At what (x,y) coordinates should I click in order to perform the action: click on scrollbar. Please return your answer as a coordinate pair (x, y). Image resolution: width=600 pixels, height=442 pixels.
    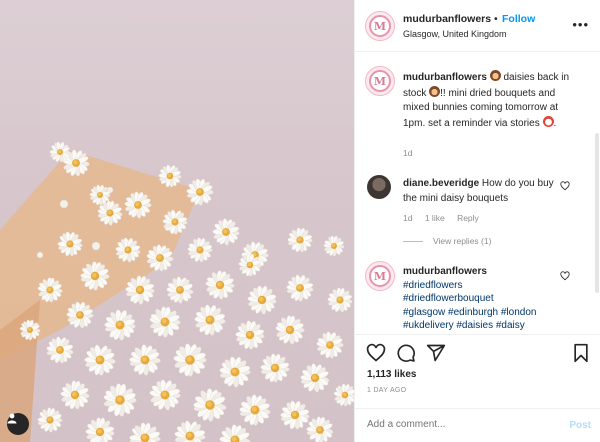
    Looking at the image, I should click on (597, 213).